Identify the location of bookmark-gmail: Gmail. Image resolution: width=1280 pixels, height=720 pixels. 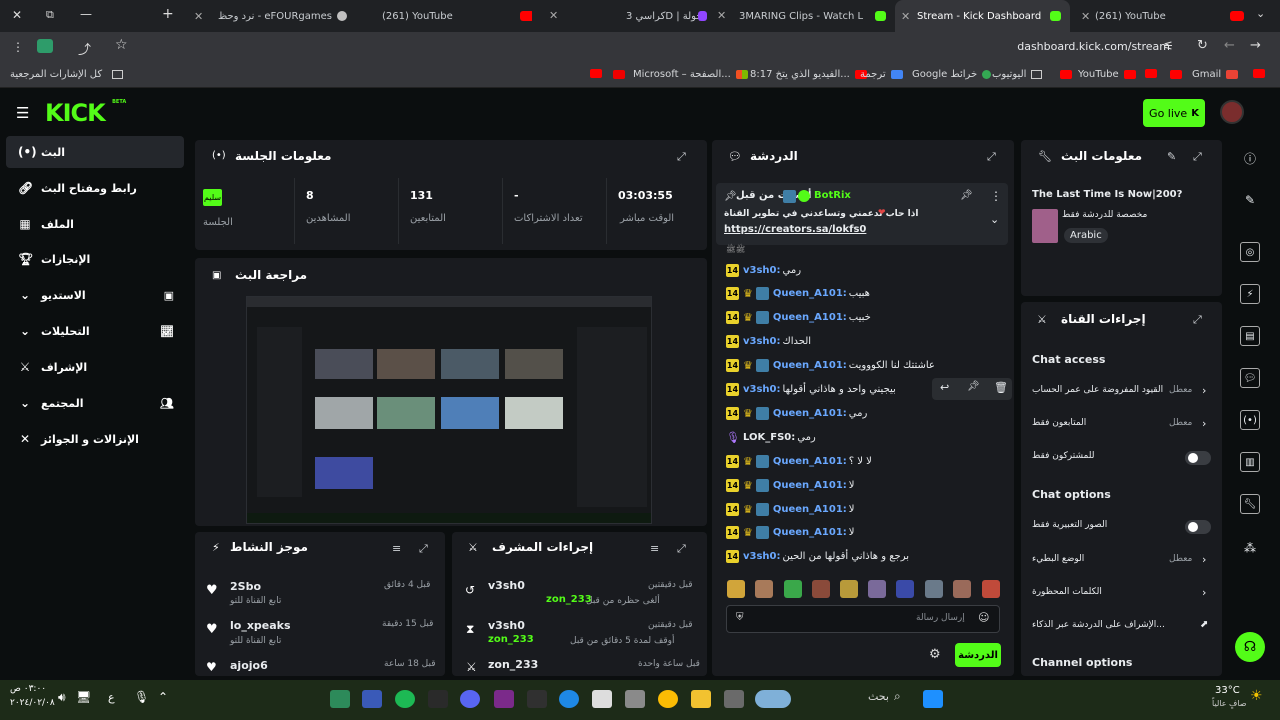
(1202, 74).